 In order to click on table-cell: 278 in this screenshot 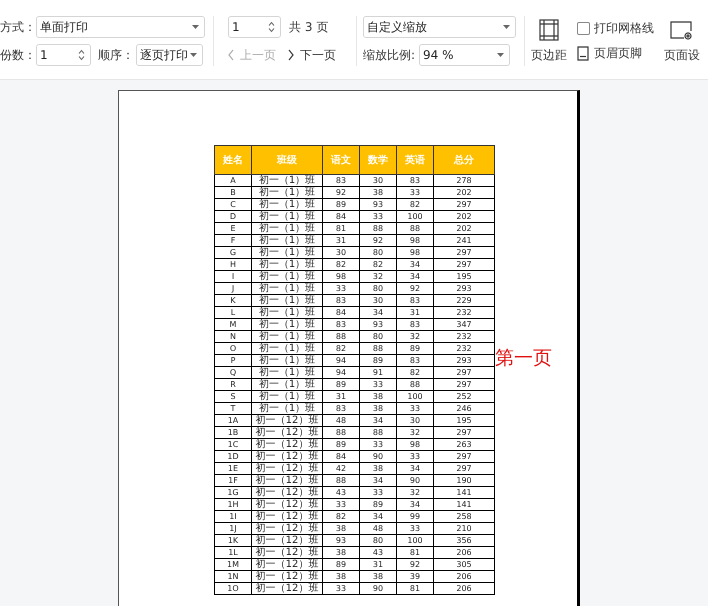, I will do `click(464, 180)`.